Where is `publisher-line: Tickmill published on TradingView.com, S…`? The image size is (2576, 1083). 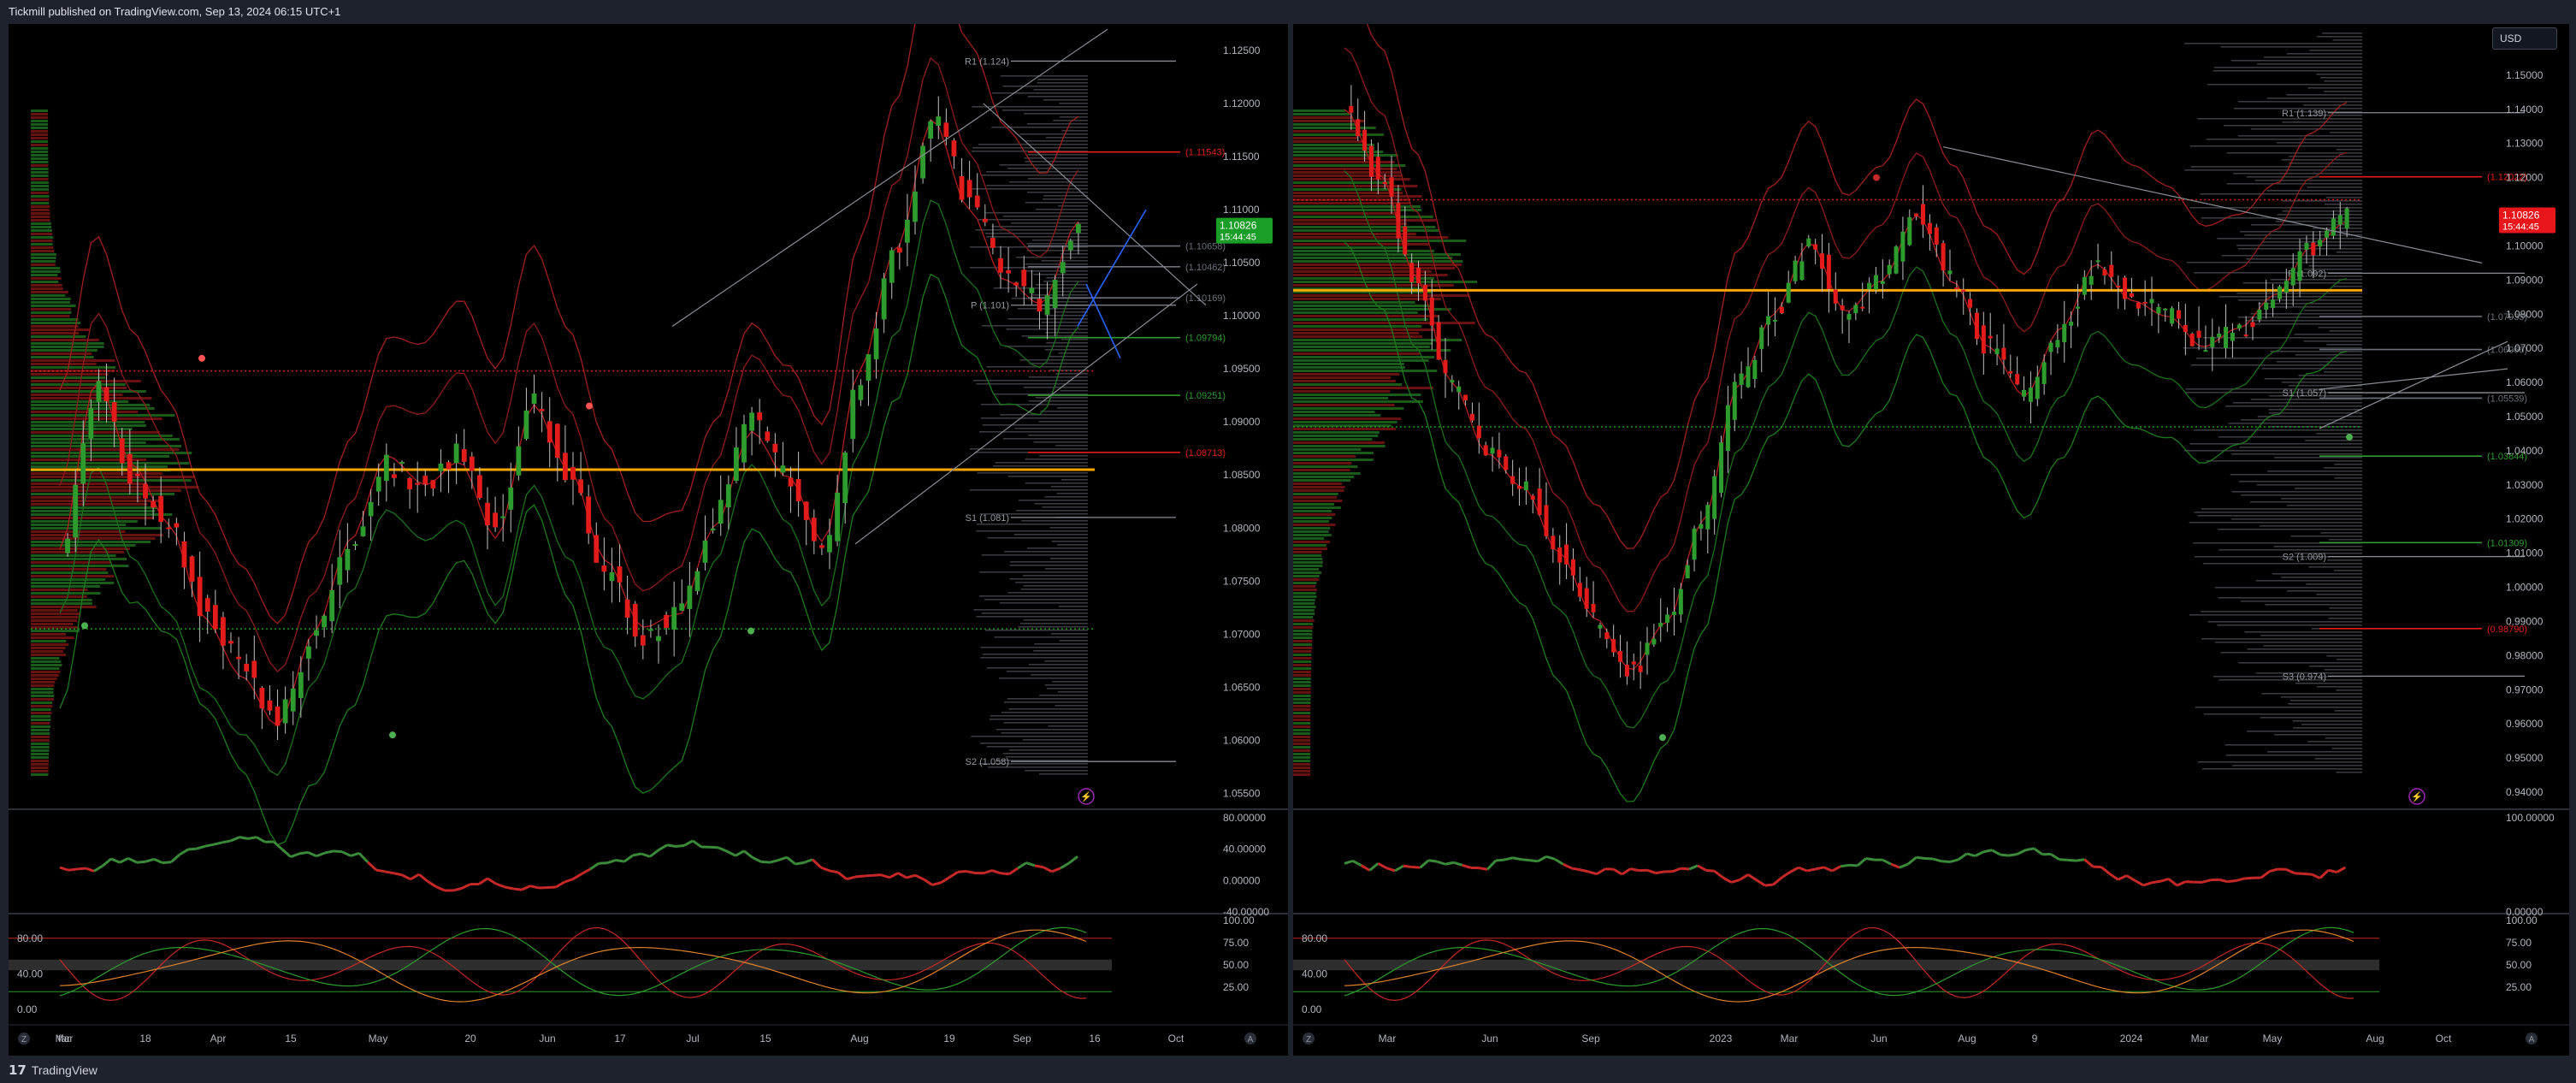 publisher-line: Tickmill published on TradingView.com, S… is located at coordinates (175, 11).